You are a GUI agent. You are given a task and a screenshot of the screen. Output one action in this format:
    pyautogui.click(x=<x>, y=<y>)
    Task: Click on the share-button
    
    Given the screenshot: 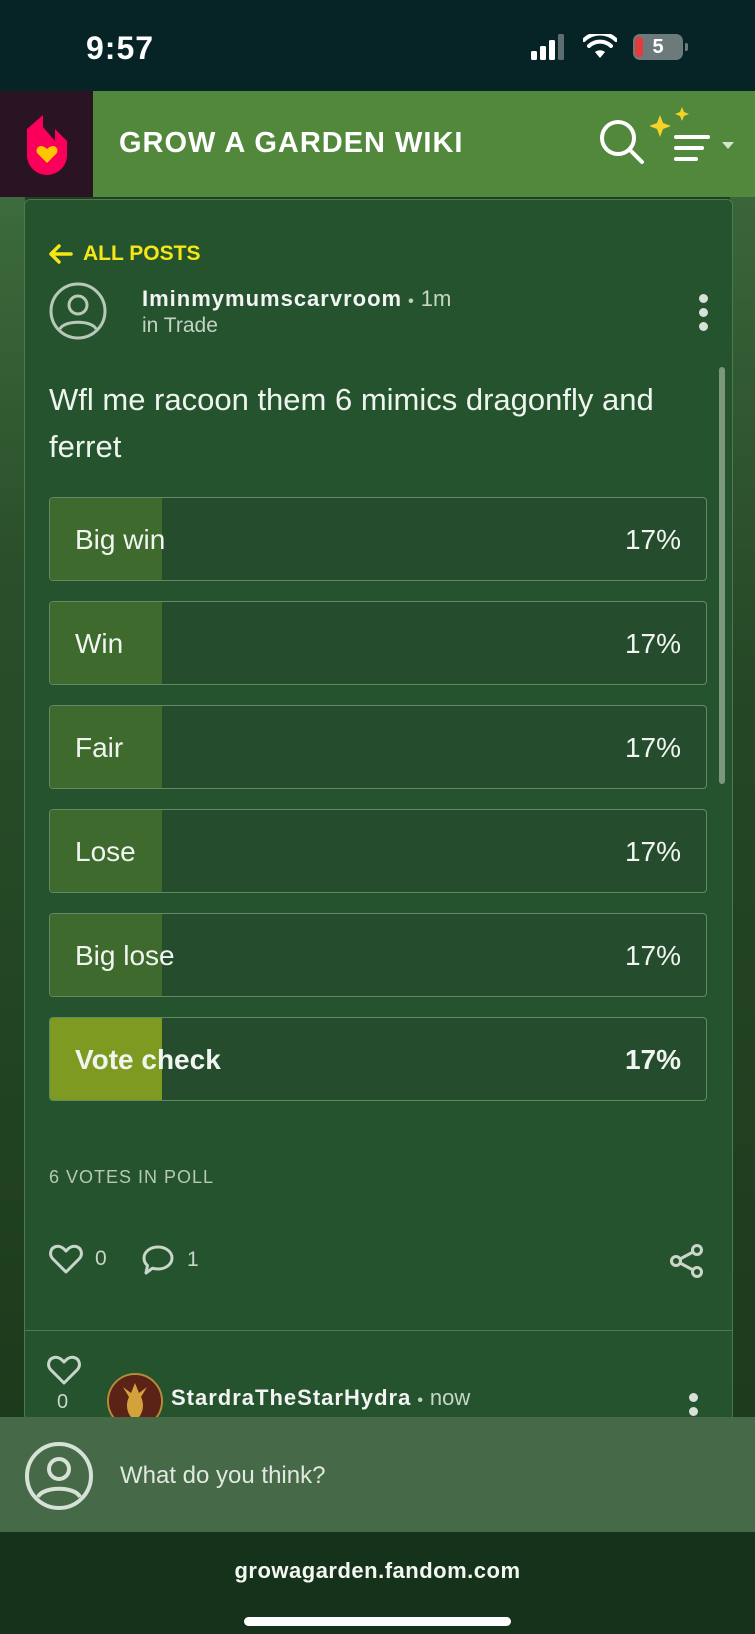 What is the action you would take?
    pyautogui.click(x=687, y=1261)
    